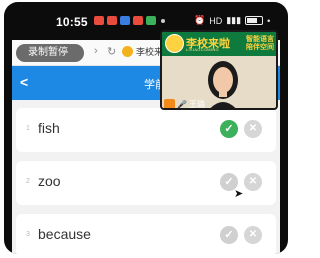  What do you see at coordinates (146, 183) in the screenshot?
I see `word-row: 2 zoo ✓ ✕ ➤` at bounding box center [146, 183].